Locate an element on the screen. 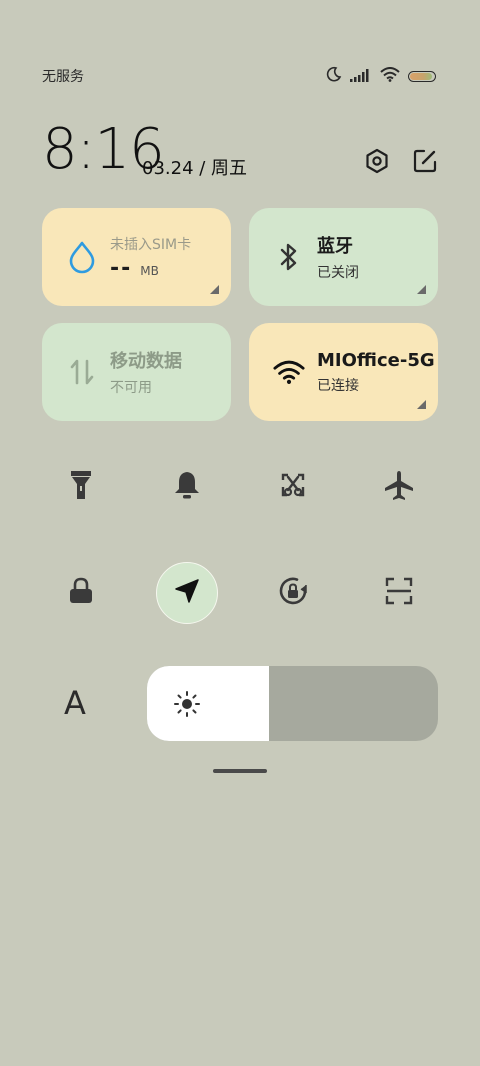 The image size is (480, 1066). status-bar: 无服务 is located at coordinates (239, 76).